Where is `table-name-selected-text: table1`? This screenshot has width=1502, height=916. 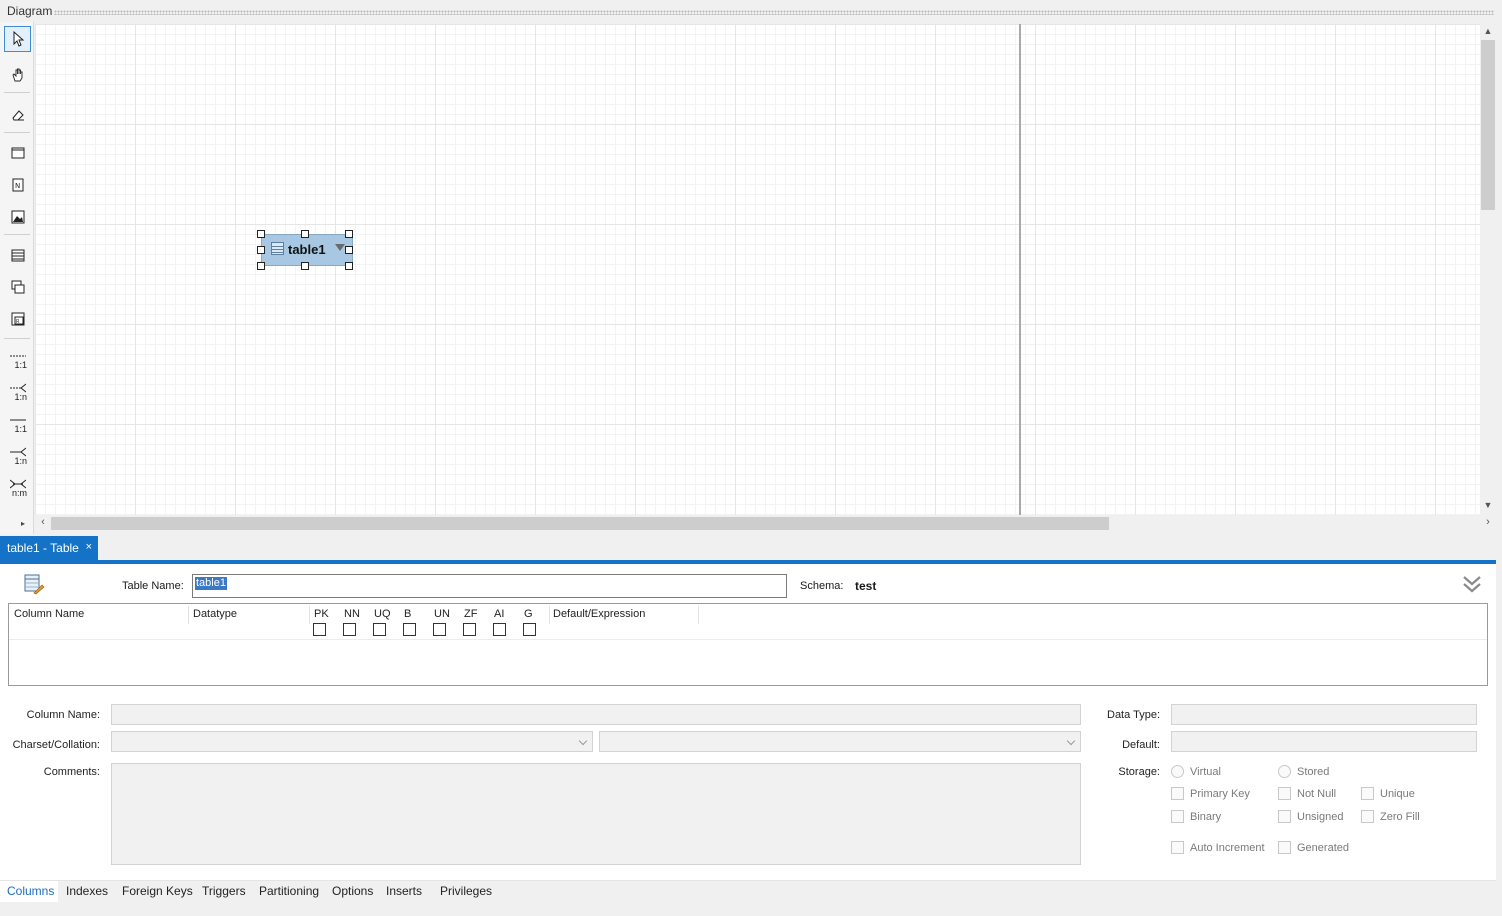
table-name-selected-text: table1 is located at coordinates (211, 583).